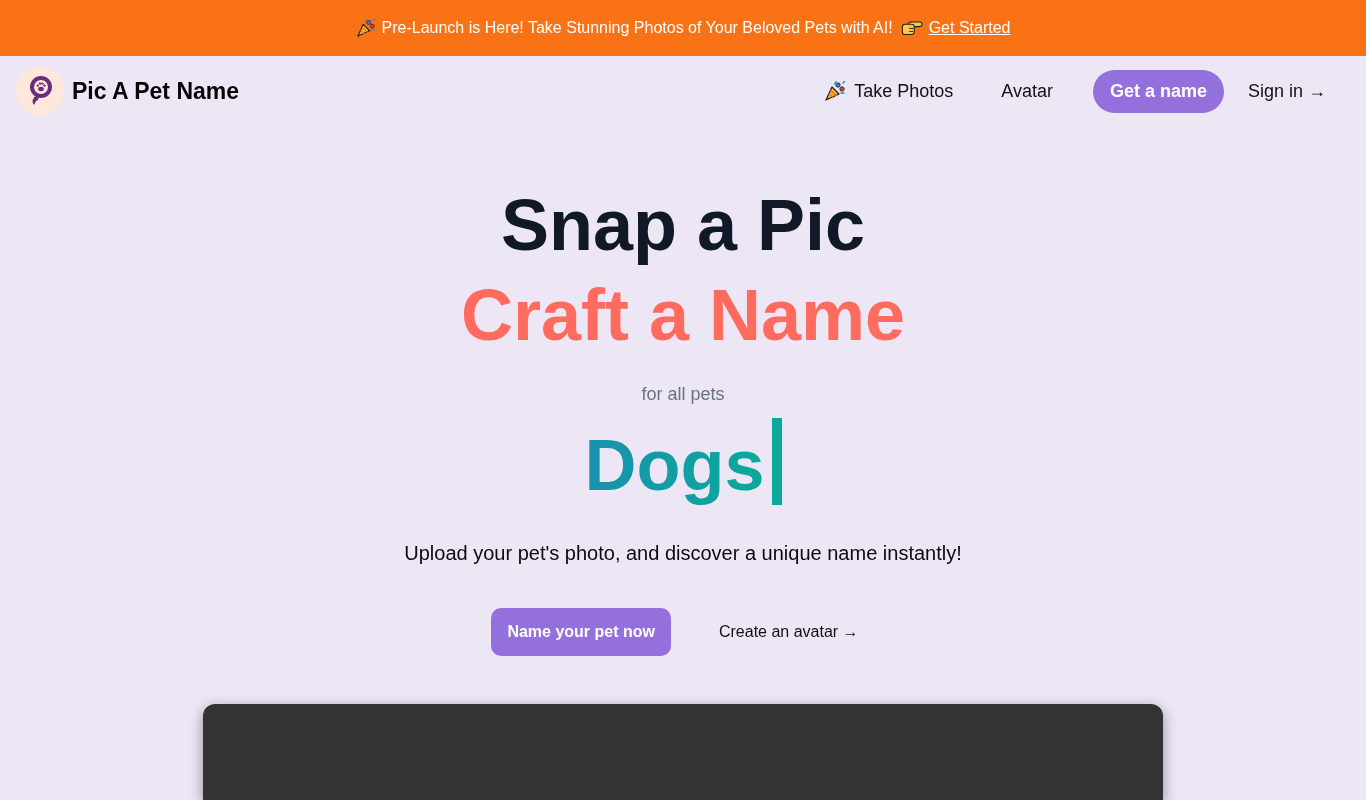 The image size is (1366, 800). What do you see at coordinates (637, 28) in the screenshot?
I see `announcement-text: Pre-Launch is Here! Take Stunning Photos of Your Beloved Pets with AI!` at bounding box center [637, 28].